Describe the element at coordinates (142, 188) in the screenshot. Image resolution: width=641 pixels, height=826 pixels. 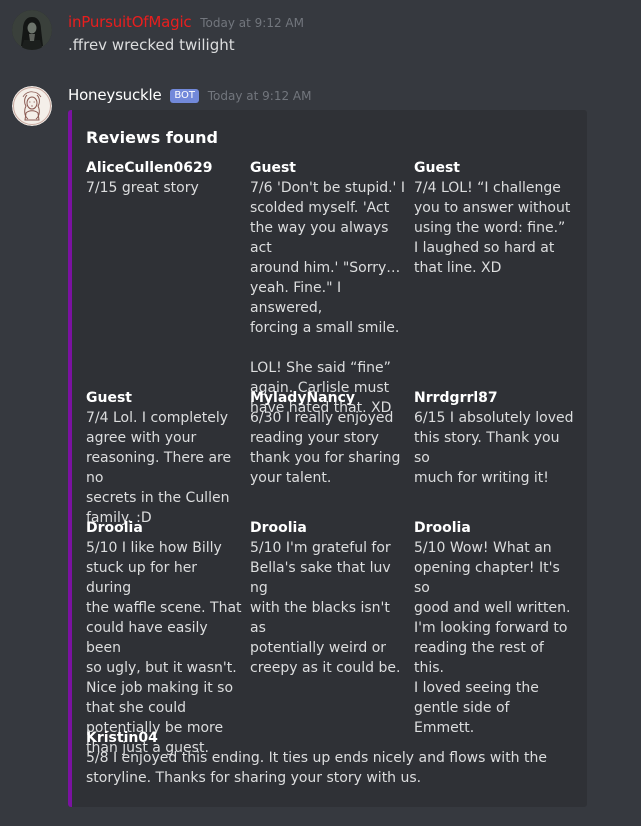
I see `review-text: 7/15 great story` at that location.